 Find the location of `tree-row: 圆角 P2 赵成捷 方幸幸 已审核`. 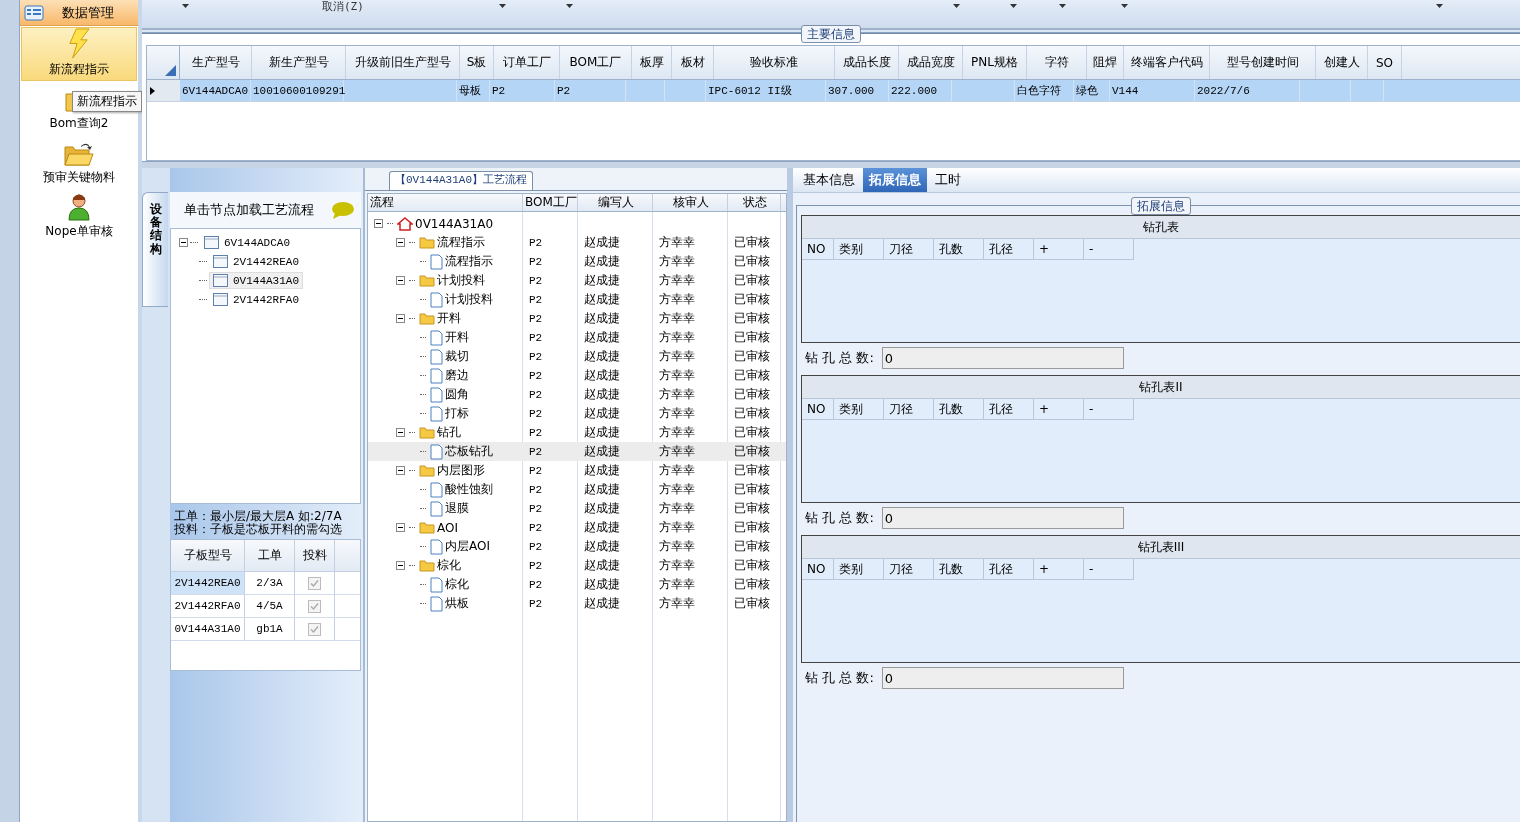

tree-row: 圆角 P2 赵成捷 方幸幸 已审核 is located at coordinates (577, 394).